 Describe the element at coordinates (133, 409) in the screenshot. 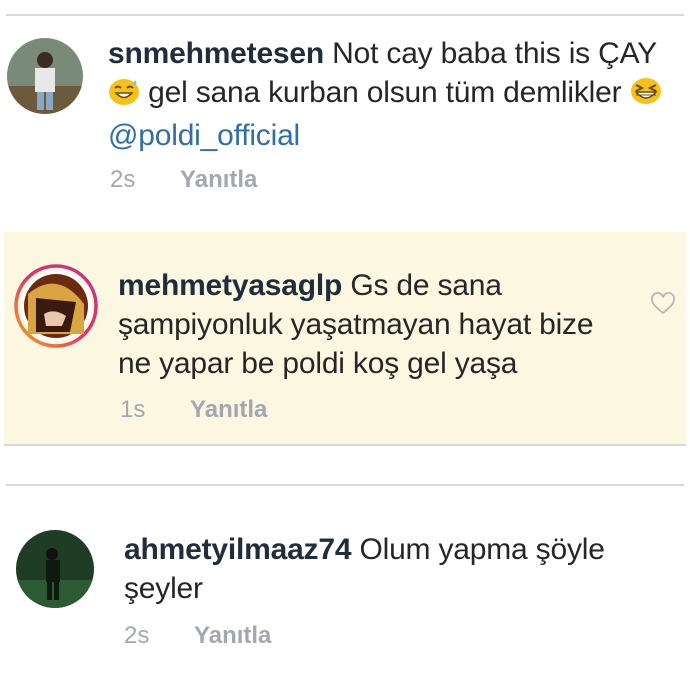

I see `comment-timestamp: 1s` at that location.